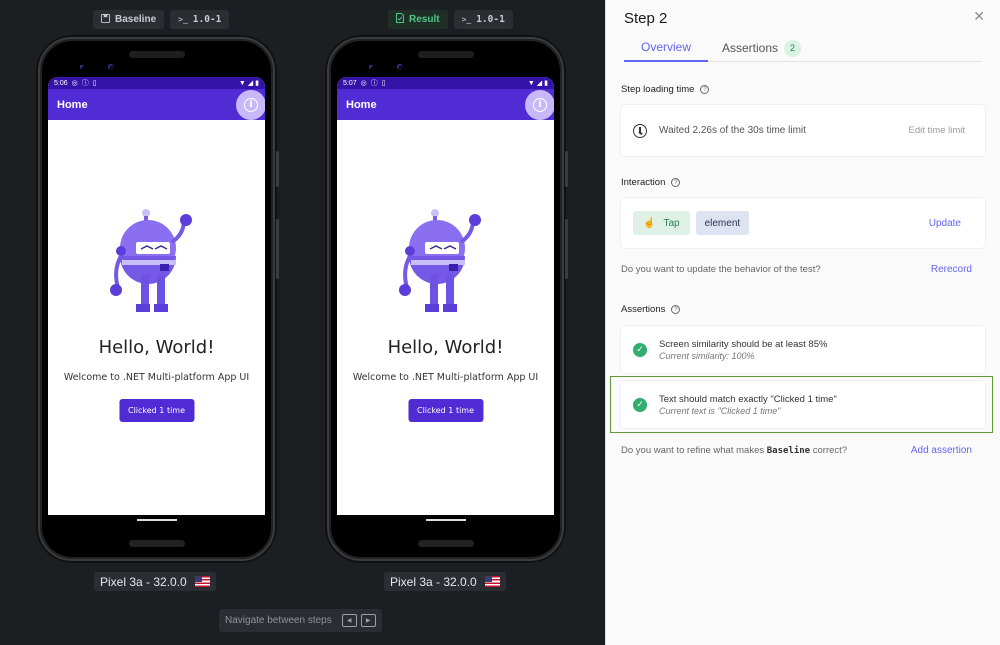 The height and width of the screenshot is (645, 1000). I want to click on app-bar: Home i, so click(156, 104).